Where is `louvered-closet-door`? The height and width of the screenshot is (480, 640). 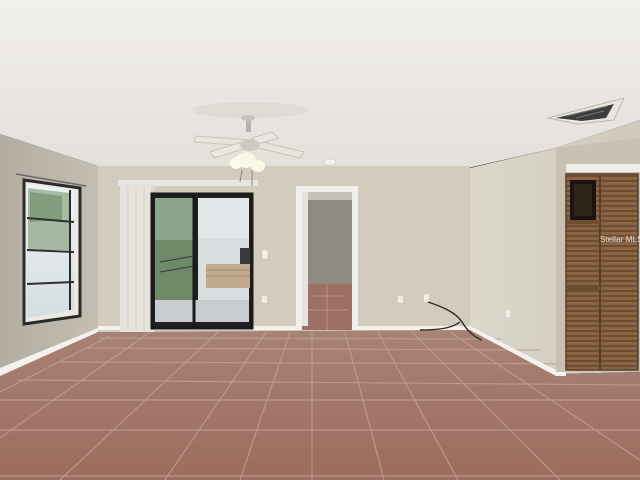 louvered-closet-door is located at coordinates (598, 255).